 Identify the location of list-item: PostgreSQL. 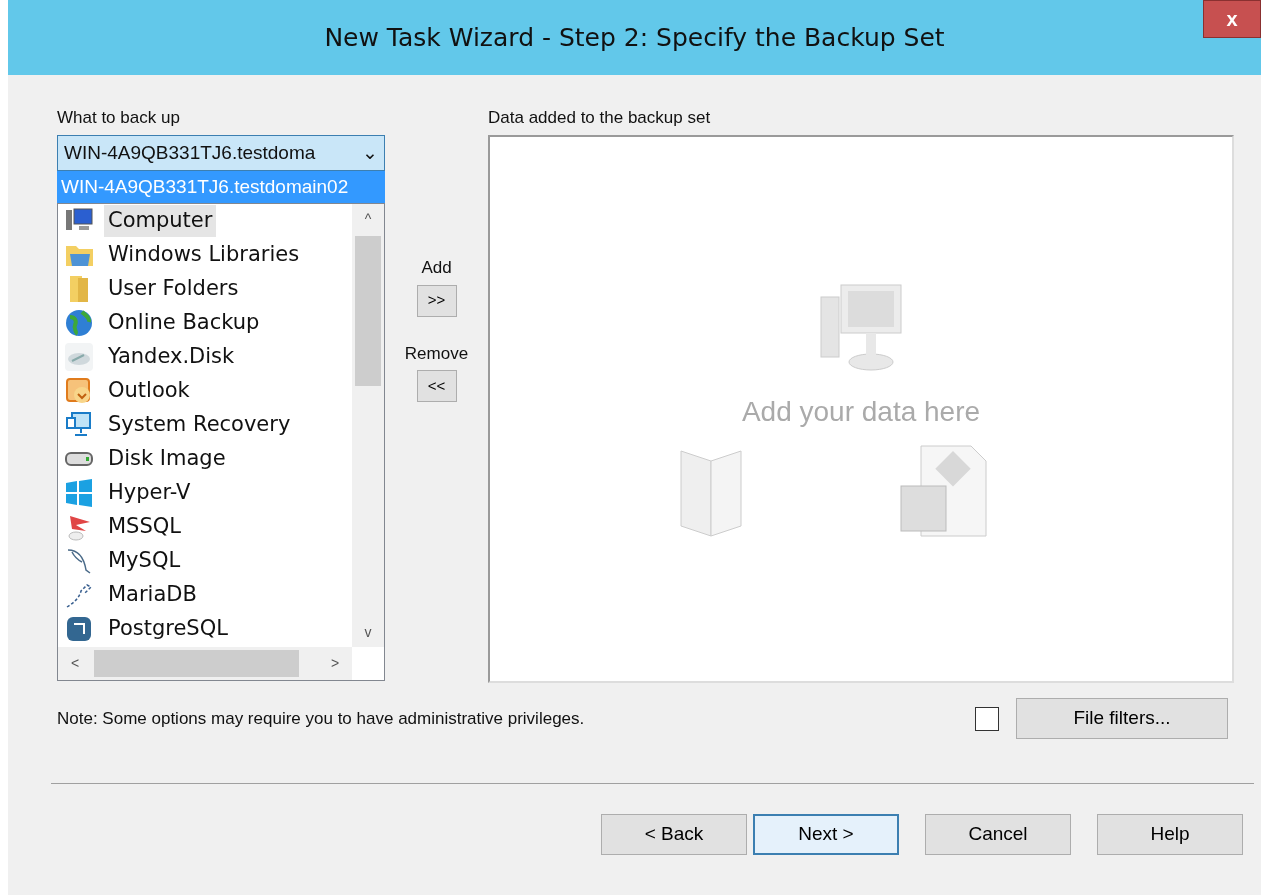
(168, 629).